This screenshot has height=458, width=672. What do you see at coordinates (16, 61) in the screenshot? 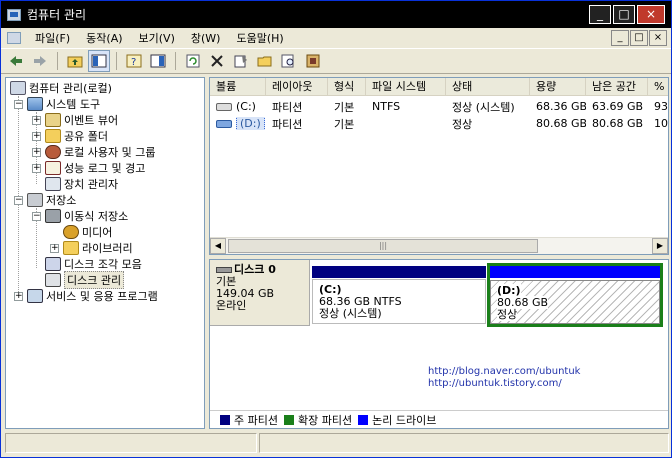
I see `back-arrow-icon` at bounding box center [16, 61].